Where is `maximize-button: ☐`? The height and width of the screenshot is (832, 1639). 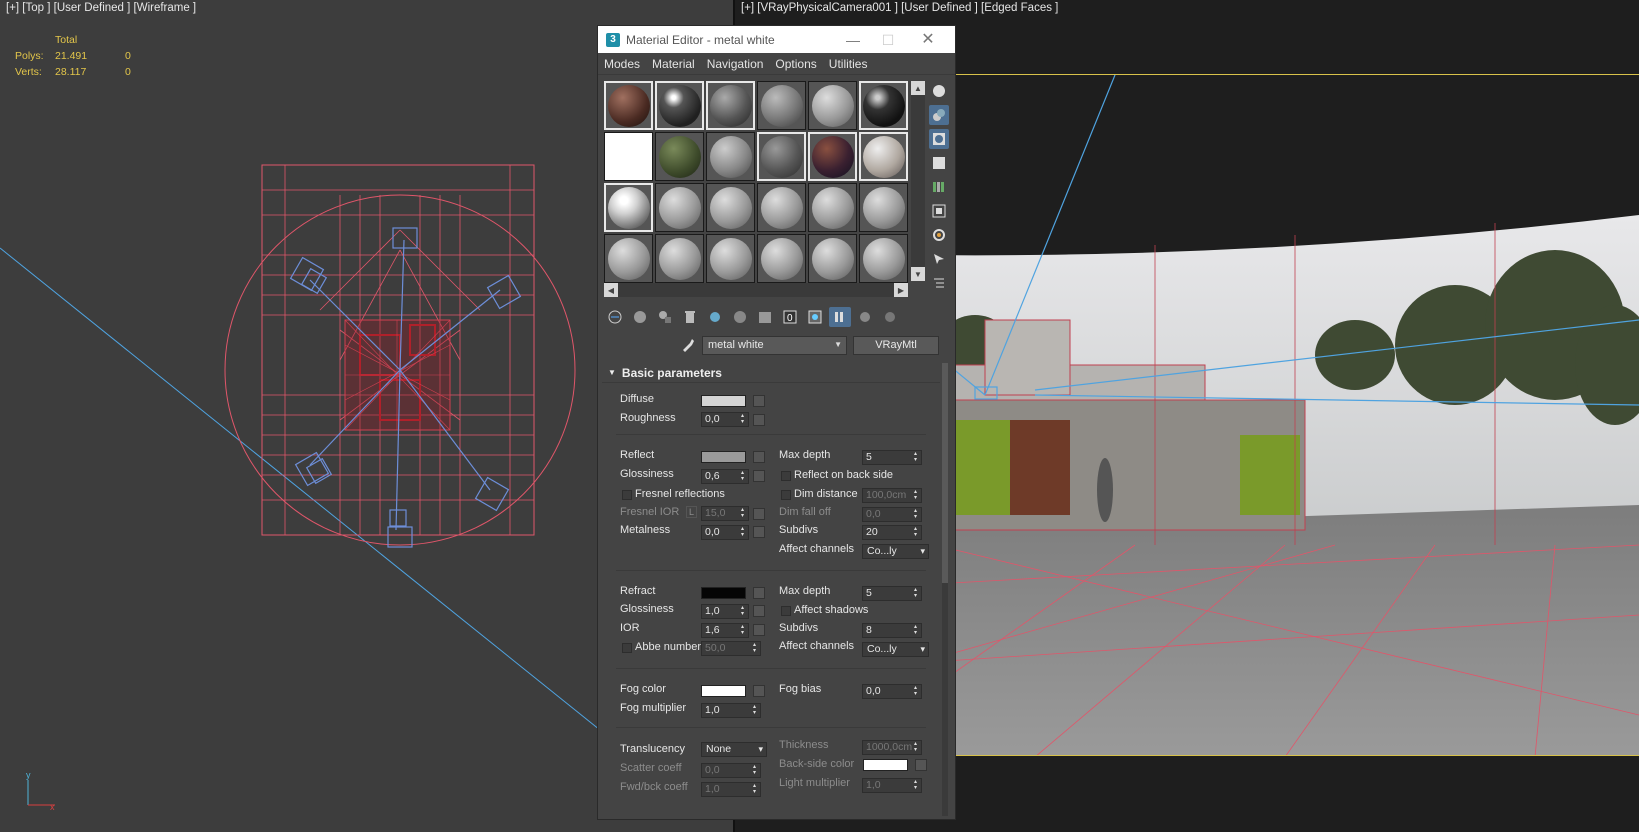
maximize-button: ☐ is located at coordinates (888, 40).